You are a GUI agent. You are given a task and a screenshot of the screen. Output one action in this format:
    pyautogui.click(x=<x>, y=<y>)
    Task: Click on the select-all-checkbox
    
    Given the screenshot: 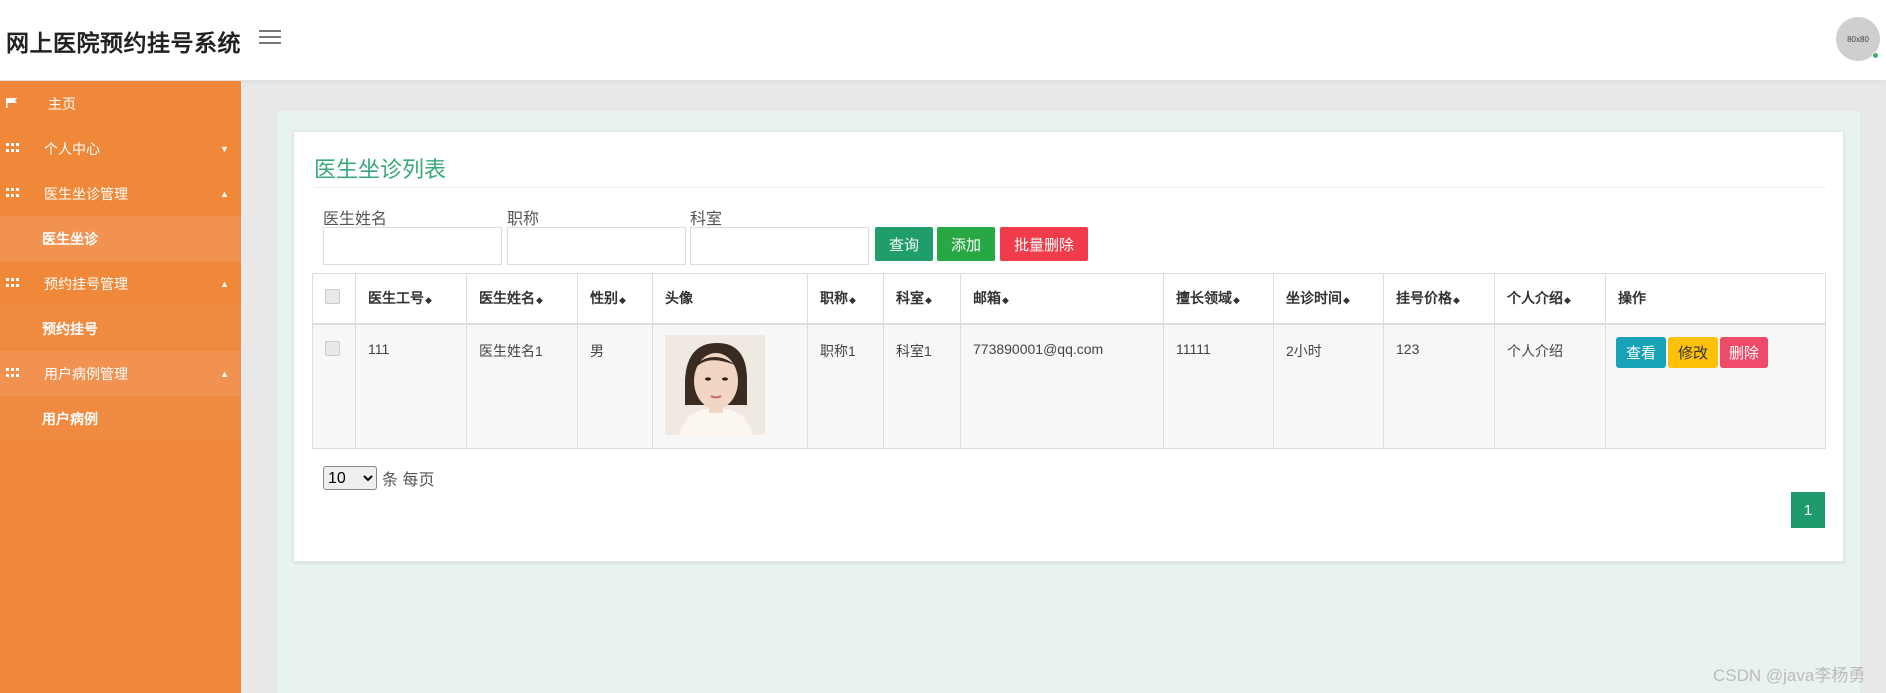 What is the action you would take?
    pyautogui.click(x=332, y=297)
    